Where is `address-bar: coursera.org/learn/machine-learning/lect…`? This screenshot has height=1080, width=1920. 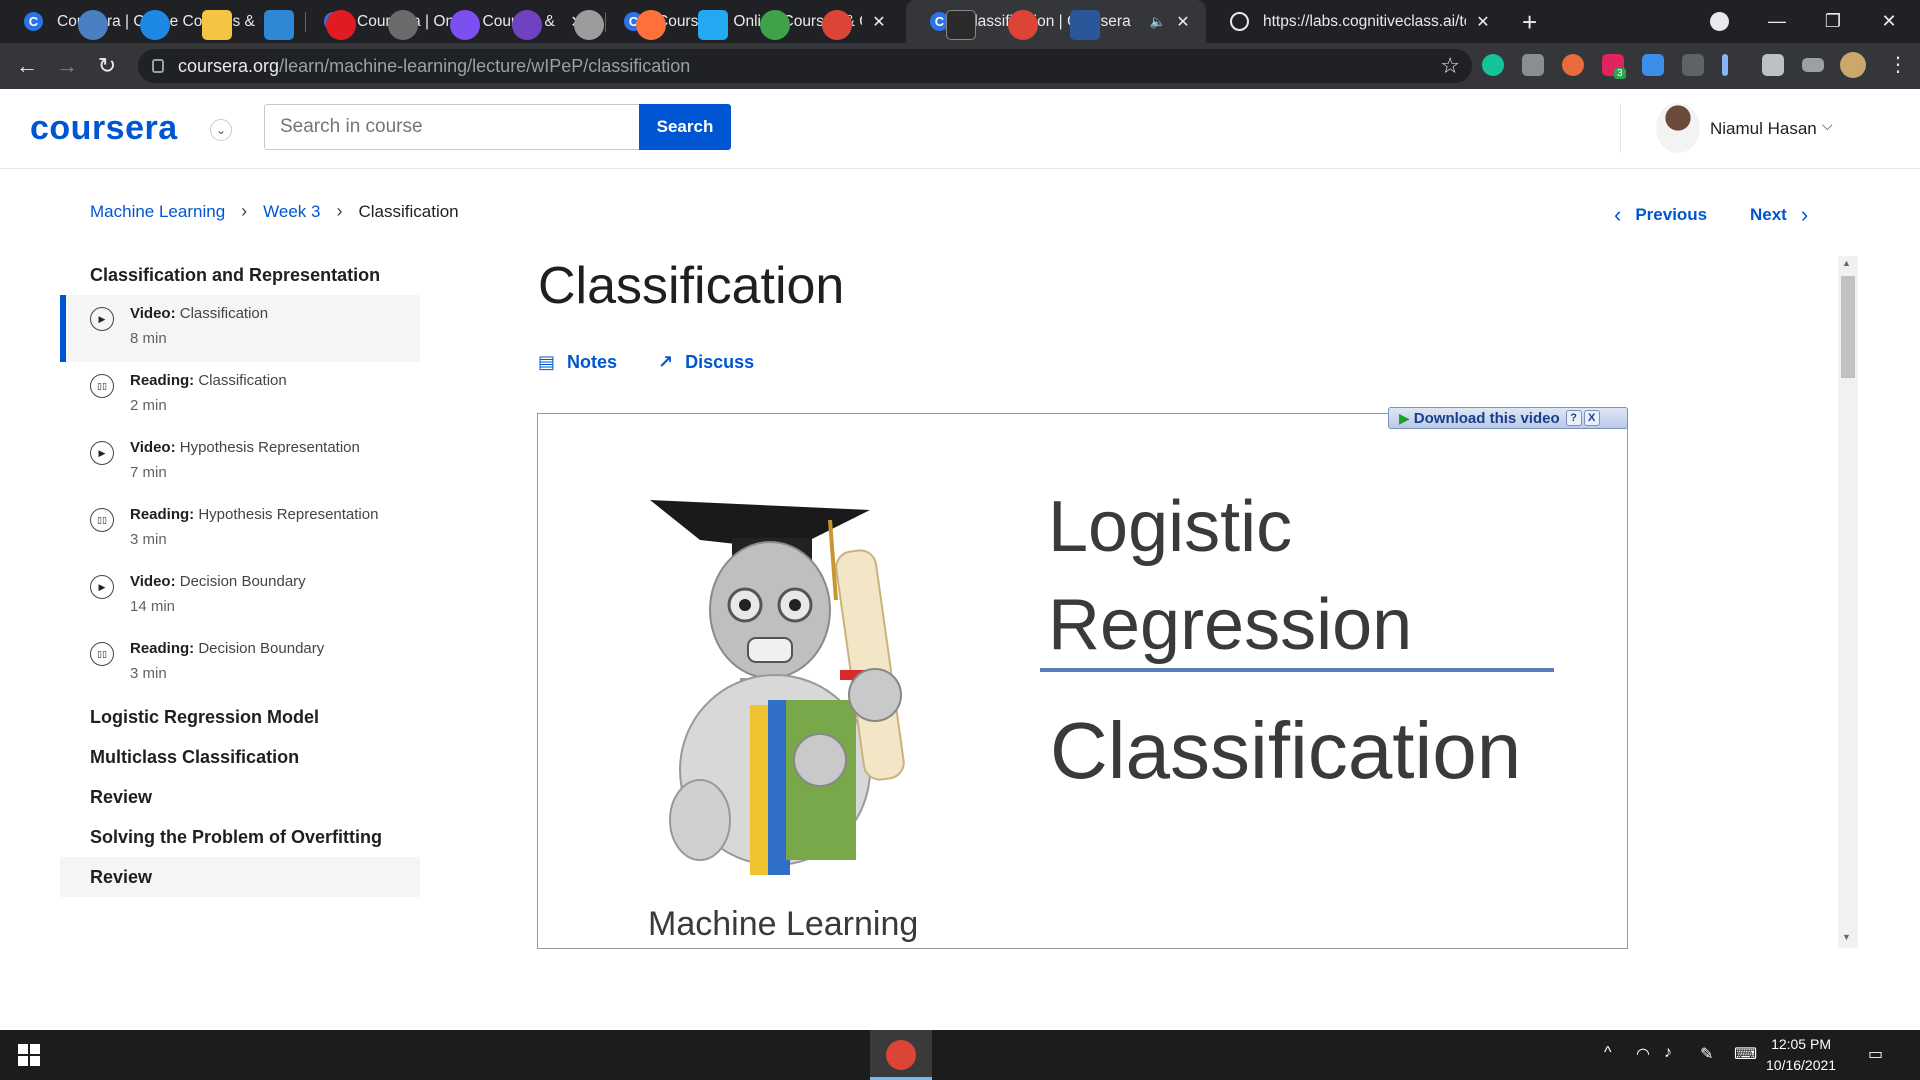 address-bar: coursera.org/learn/machine-learning/lect… is located at coordinates (805, 66).